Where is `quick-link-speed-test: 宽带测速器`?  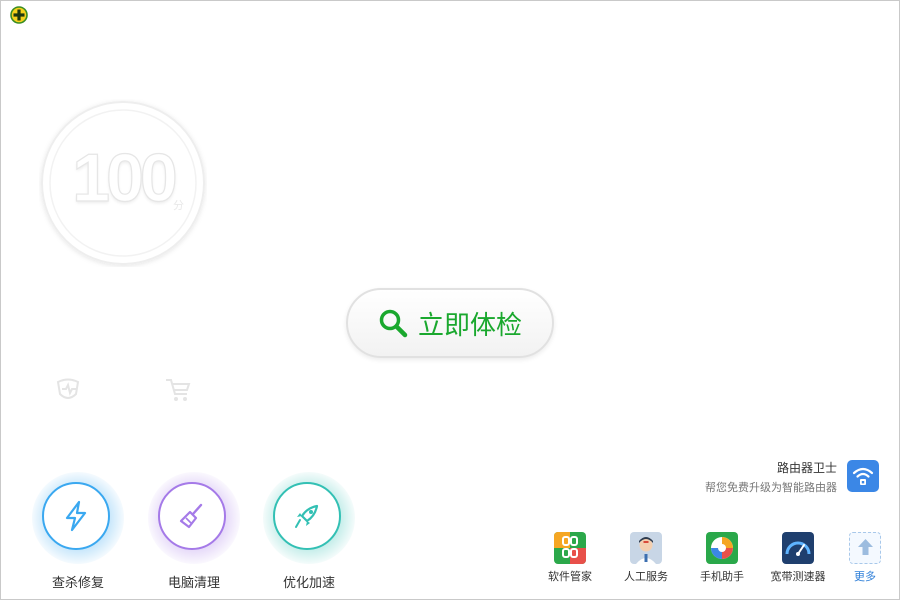
quick-link-speed-test: 宽带测速器 is located at coordinates (798, 558).